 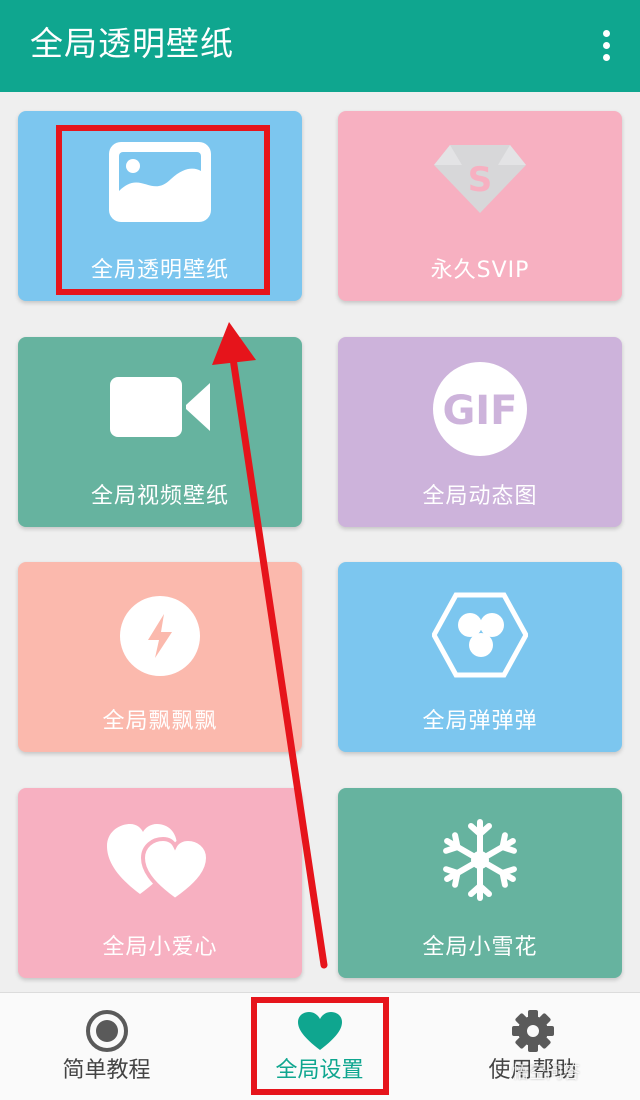 I want to click on nav-tutorial: 简单教程, so click(x=106, y=1046).